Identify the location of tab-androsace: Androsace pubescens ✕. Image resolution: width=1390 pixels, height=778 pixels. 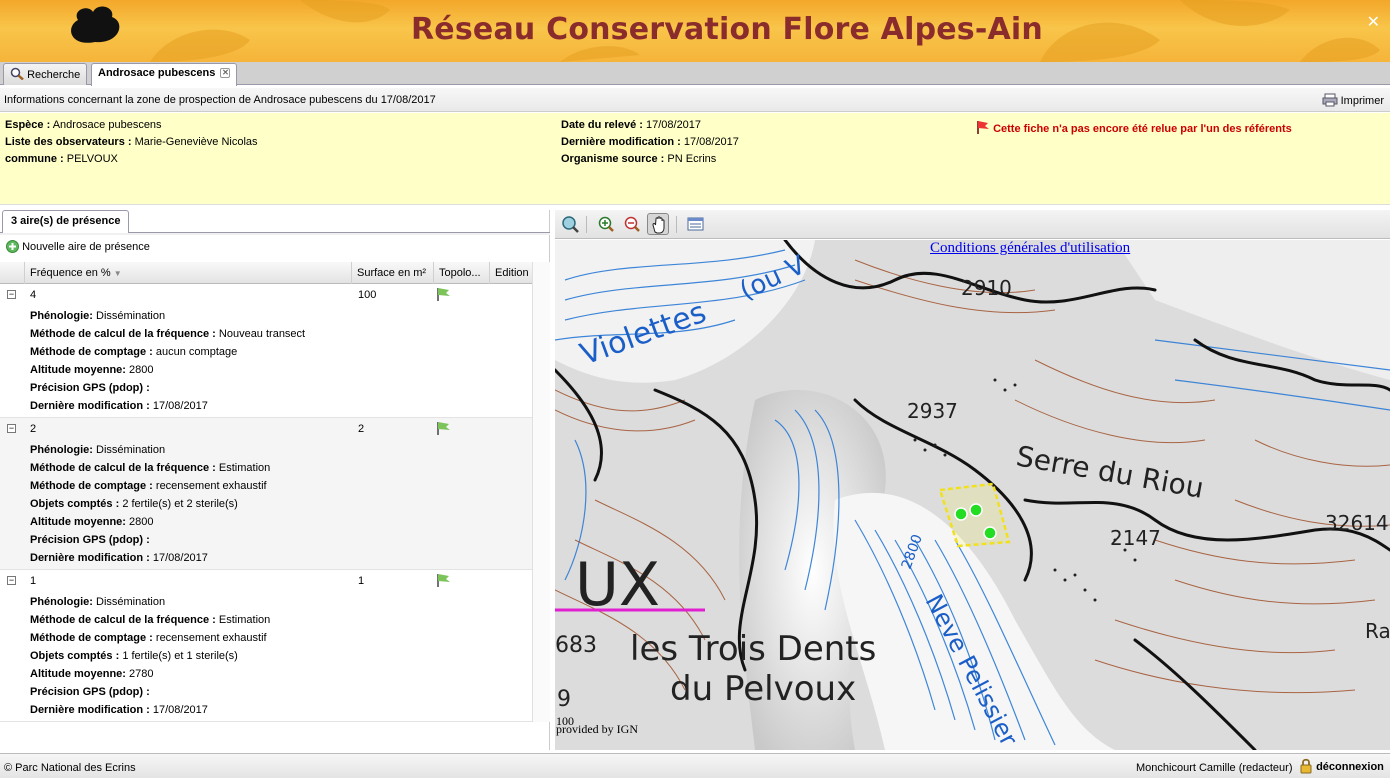
(164, 74).